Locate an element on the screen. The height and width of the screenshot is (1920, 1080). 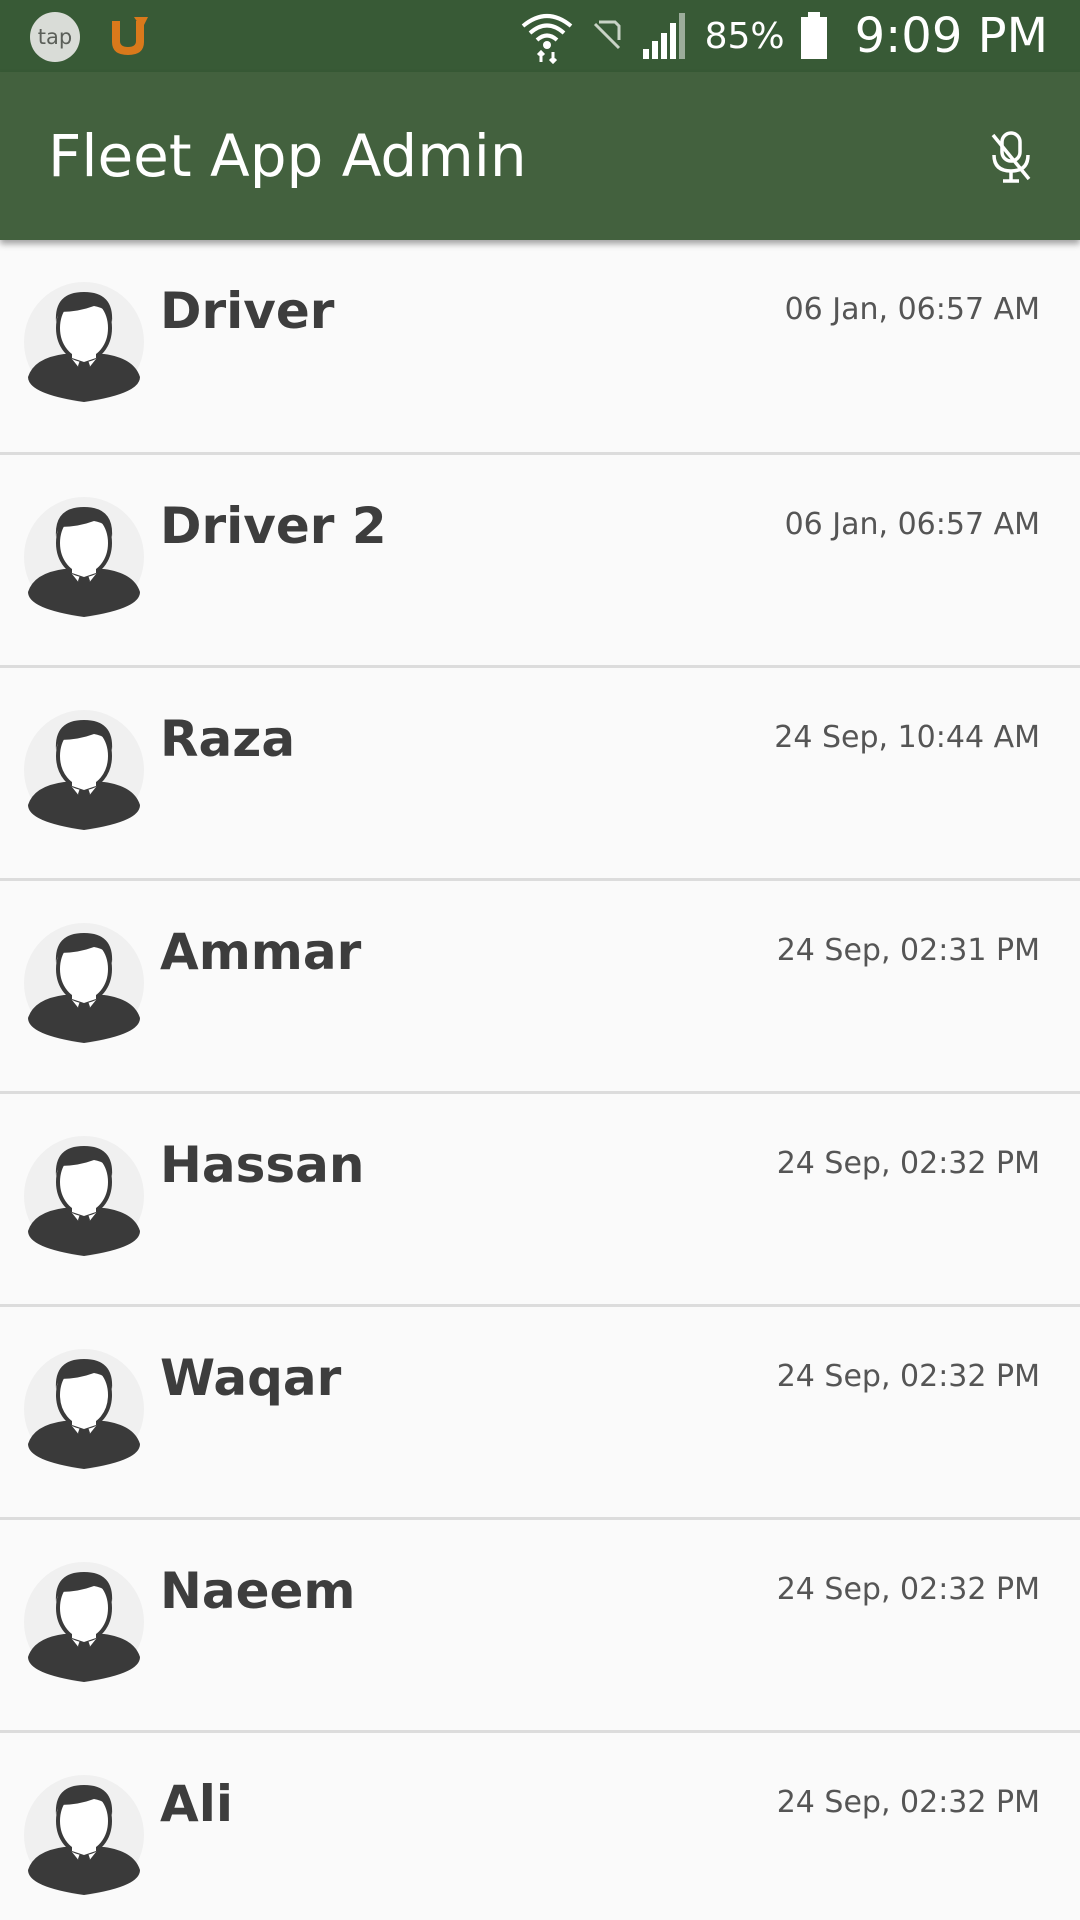
driver-row: Ammar 24 Sep, 02:31 PM is located at coordinates (540, 987).